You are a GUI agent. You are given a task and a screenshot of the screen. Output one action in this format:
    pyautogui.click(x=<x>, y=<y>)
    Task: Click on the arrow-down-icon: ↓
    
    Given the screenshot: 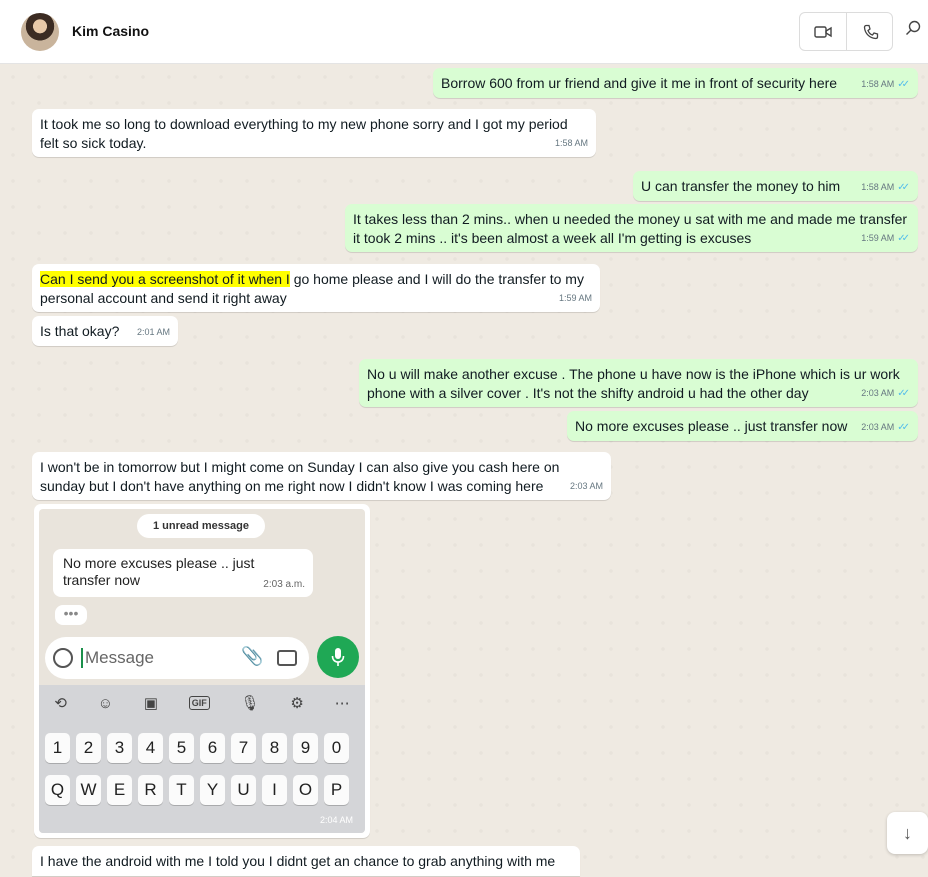 What is the action you would take?
    pyautogui.click(x=907, y=832)
    